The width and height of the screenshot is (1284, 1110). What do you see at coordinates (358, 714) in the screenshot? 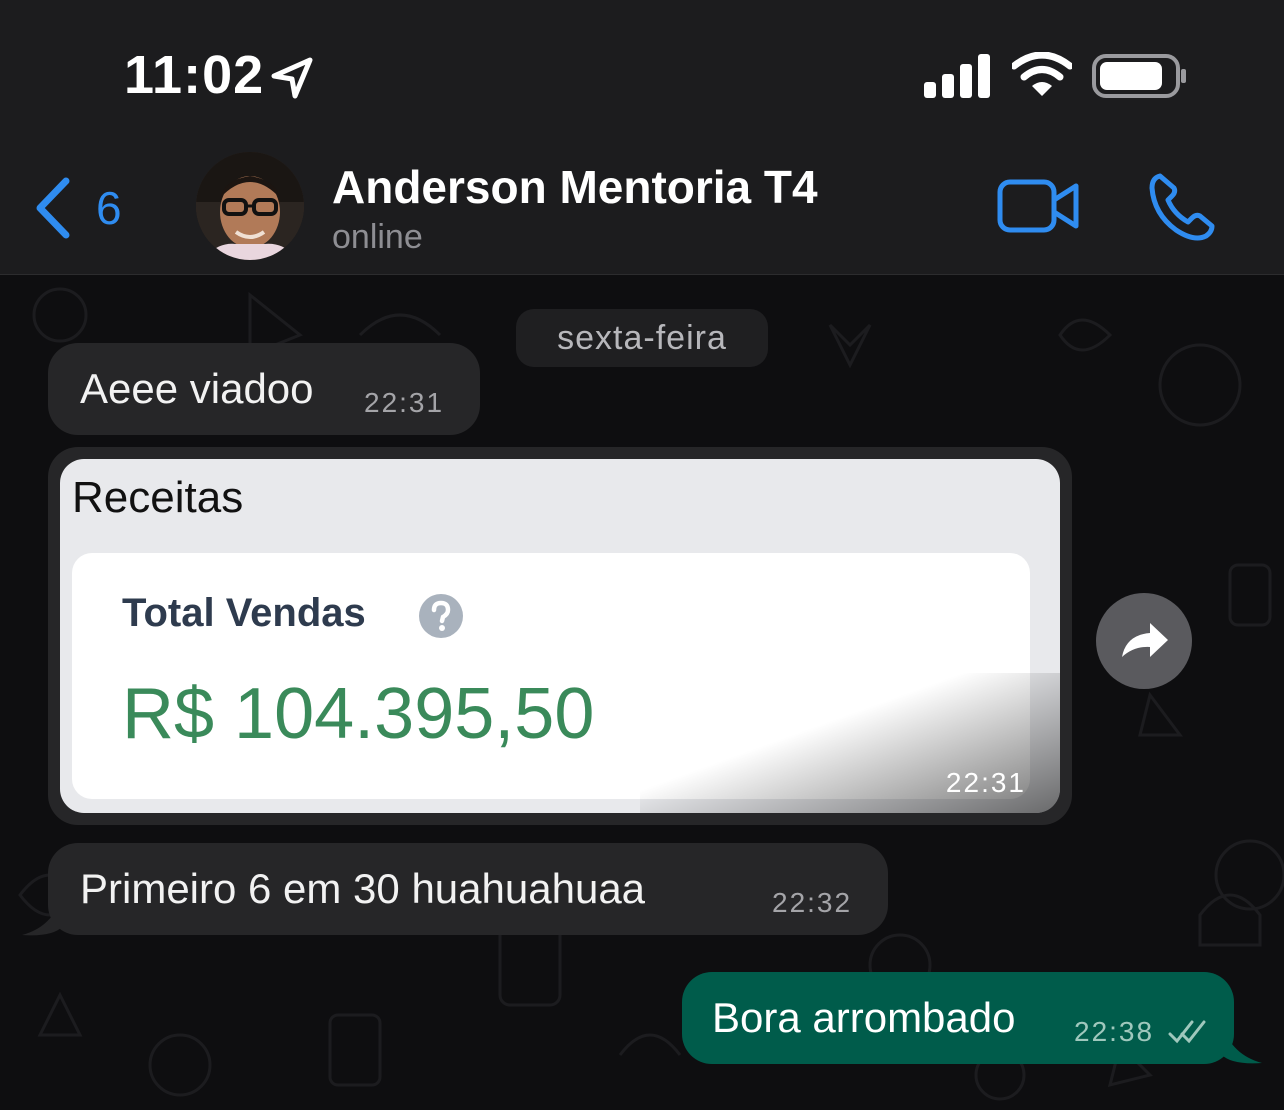
I see `card-value: R$ 104.395,50` at bounding box center [358, 714].